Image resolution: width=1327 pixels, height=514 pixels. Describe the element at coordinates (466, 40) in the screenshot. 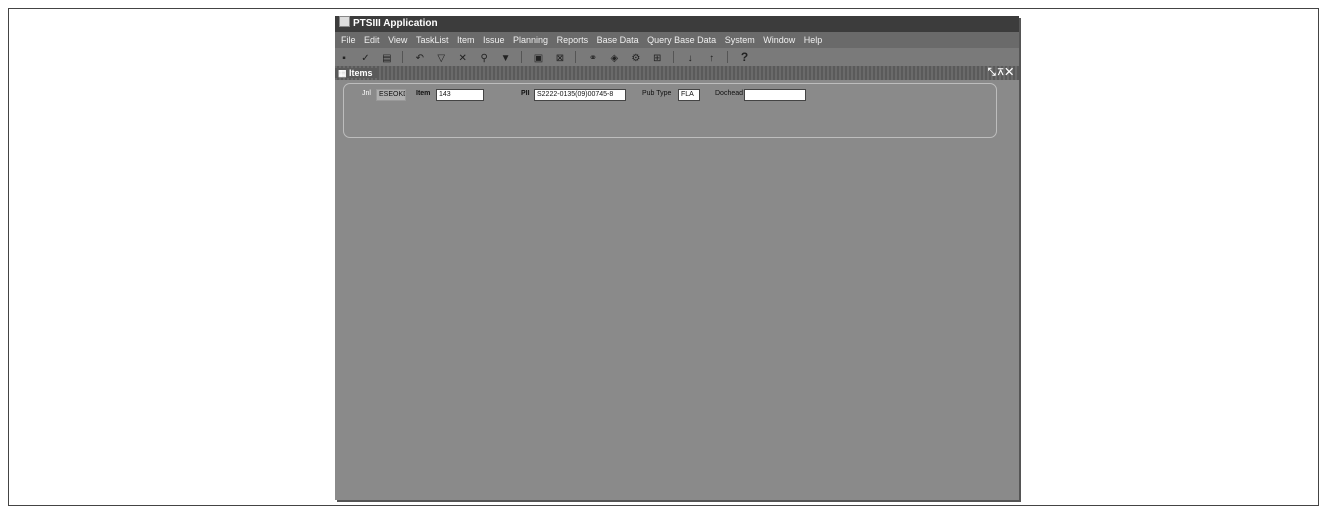

I see `menu-item: Item` at that location.